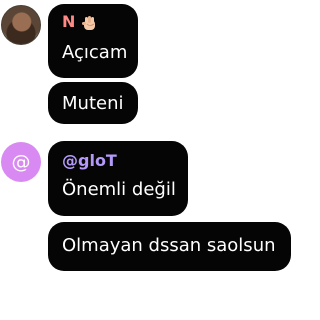 Image resolution: width=320 pixels, height=320 pixels. I want to click on message-bubble: N Açıcam, so click(93, 41).